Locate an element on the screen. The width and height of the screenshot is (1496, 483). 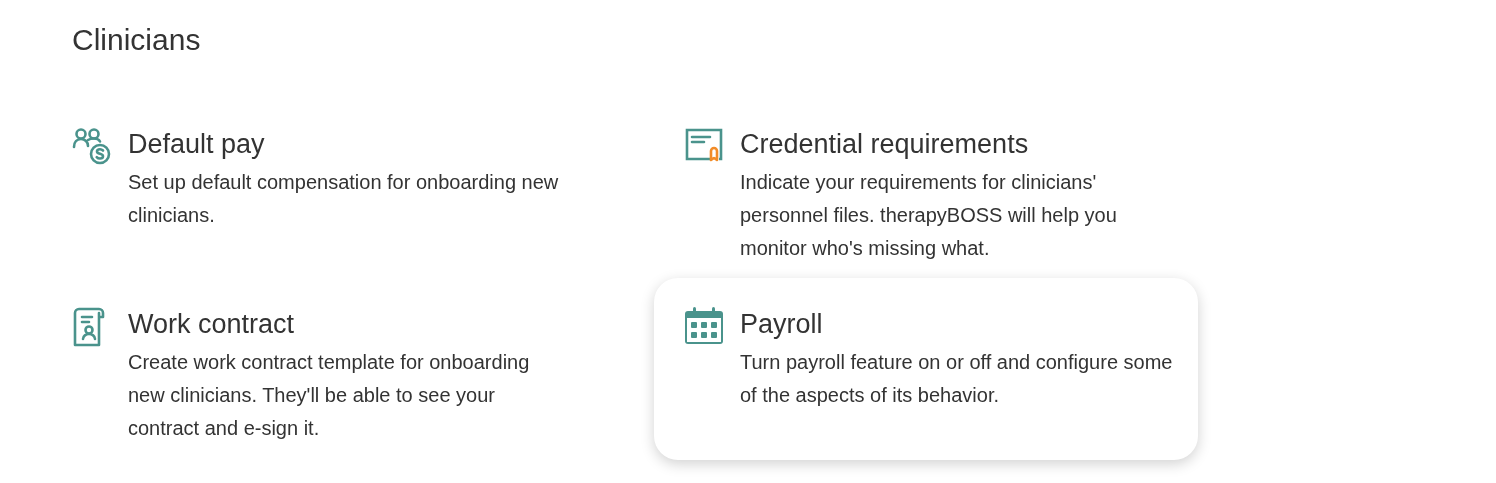
settings-card: Default pay Set up default compensation for onboarding new clinicians. is located at coordinates (314, 188).